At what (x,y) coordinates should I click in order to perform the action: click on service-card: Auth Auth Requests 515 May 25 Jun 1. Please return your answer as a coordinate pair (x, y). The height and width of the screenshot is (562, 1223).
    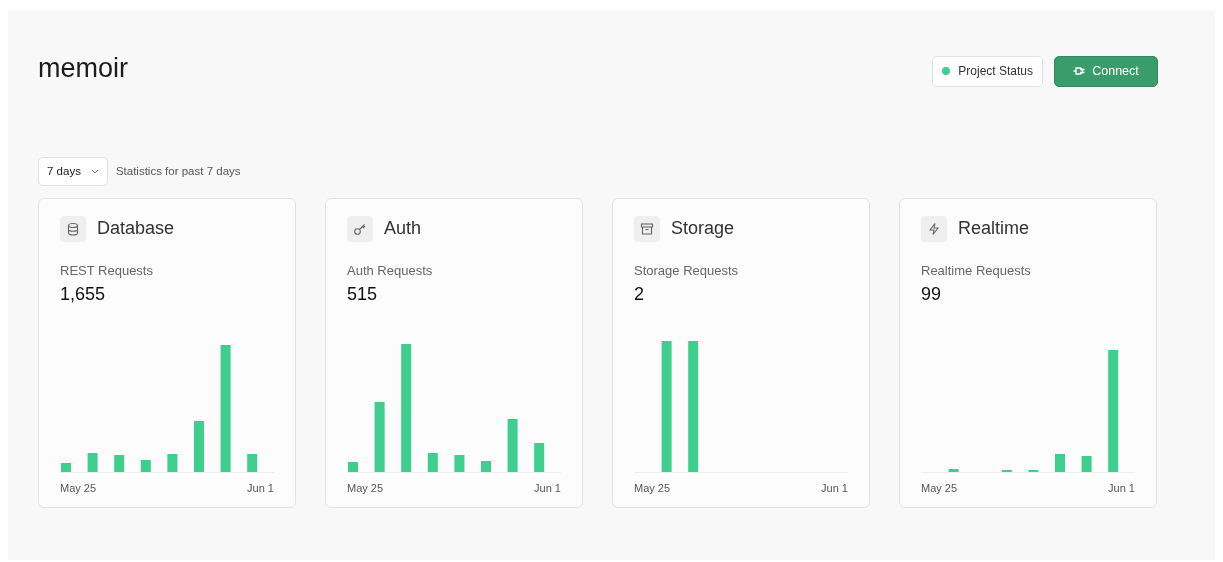
    Looking at the image, I should click on (454, 353).